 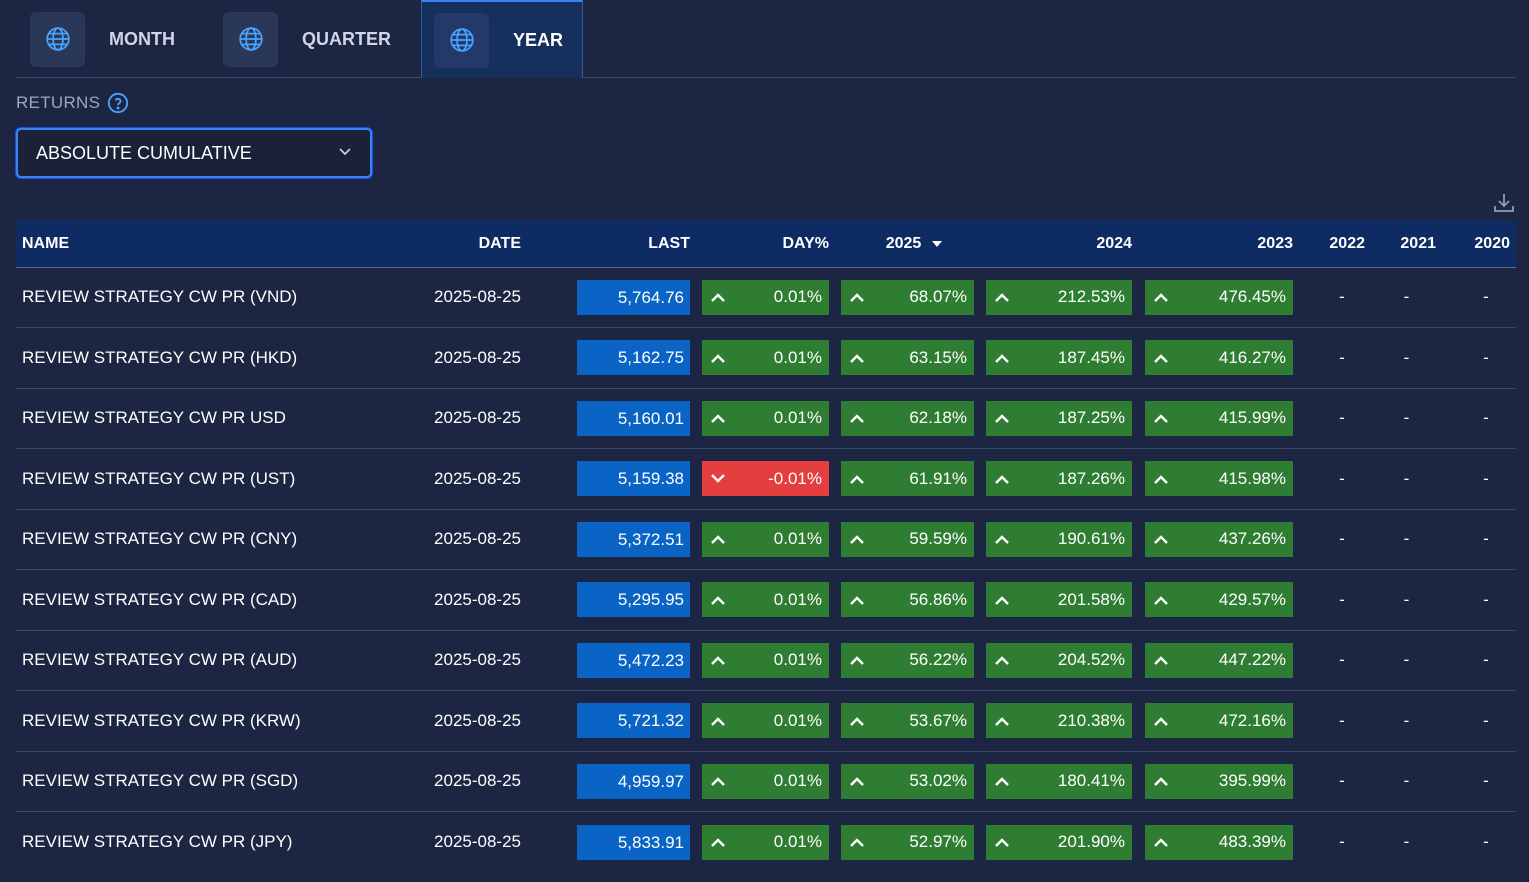 What do you see at coordinates (1218, 479) in the screenshot?
I see `cell-y2023: 415.98%` at bounding box center [1218, 479].